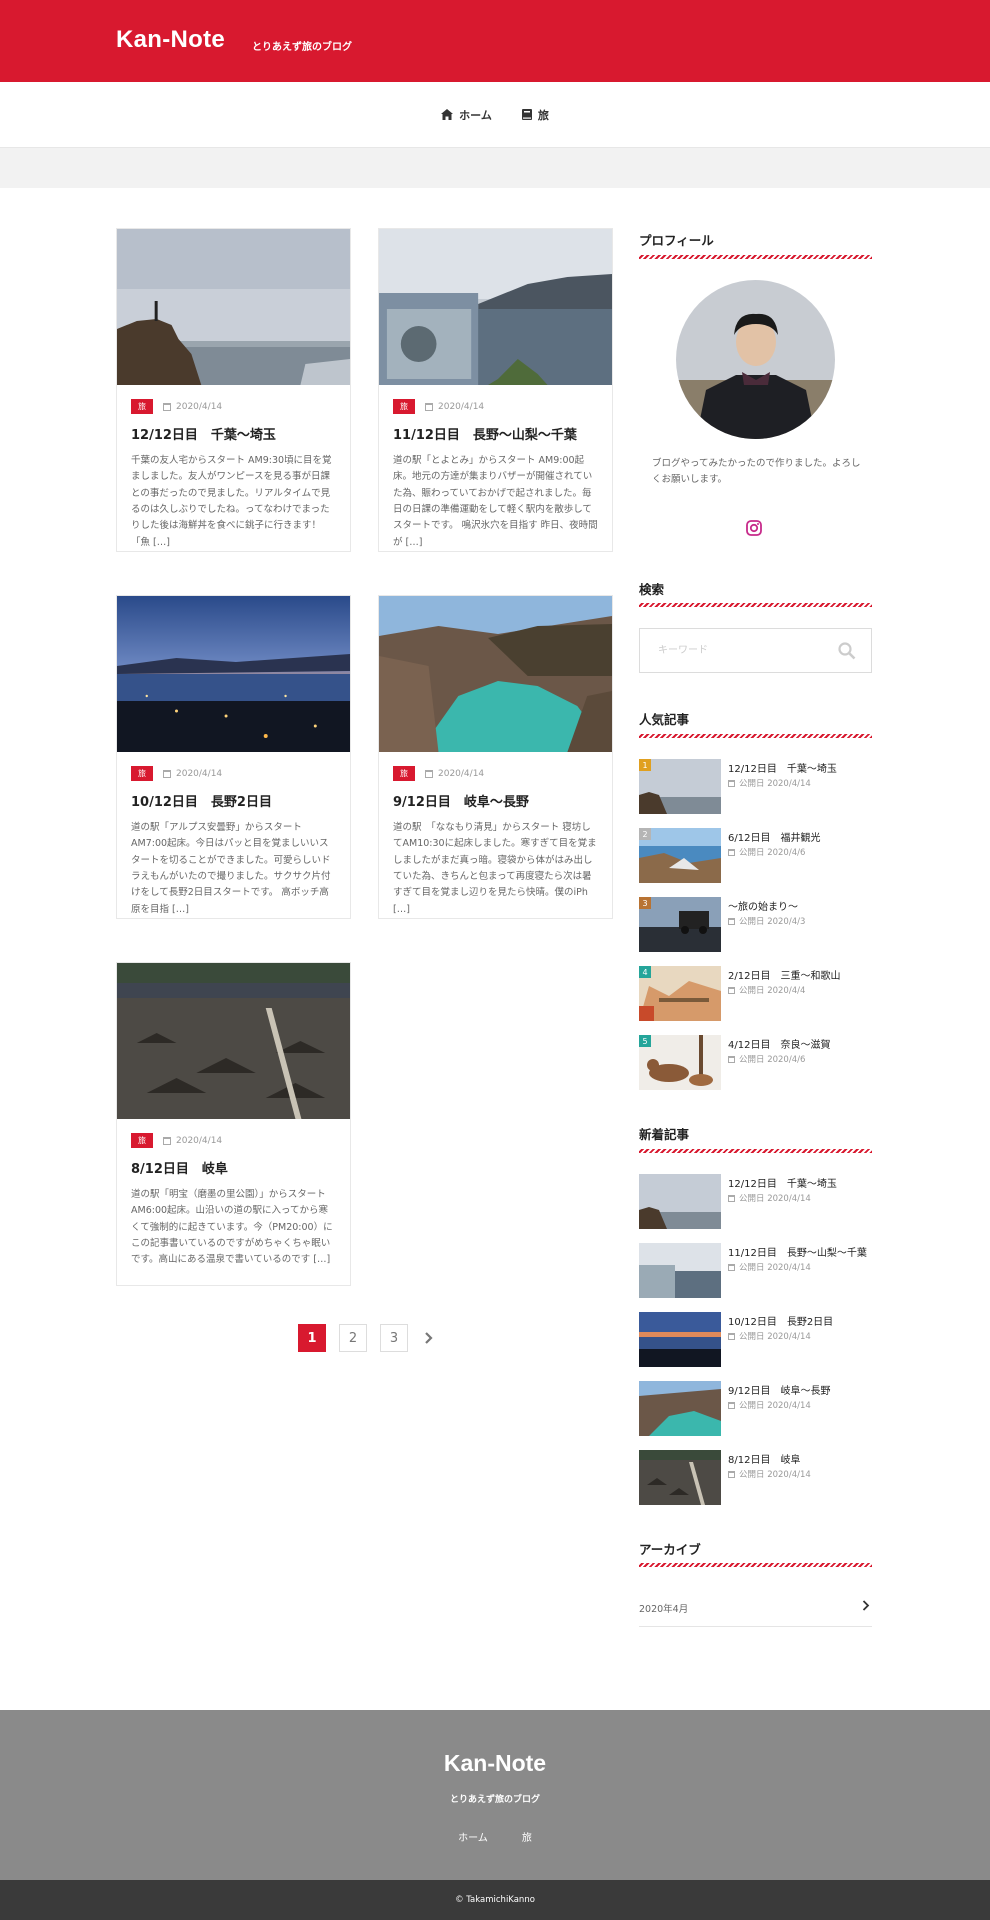  Describe the element at coordinates (353, 1338) in the screenshot. I see `page-link-2: 2` at that location.